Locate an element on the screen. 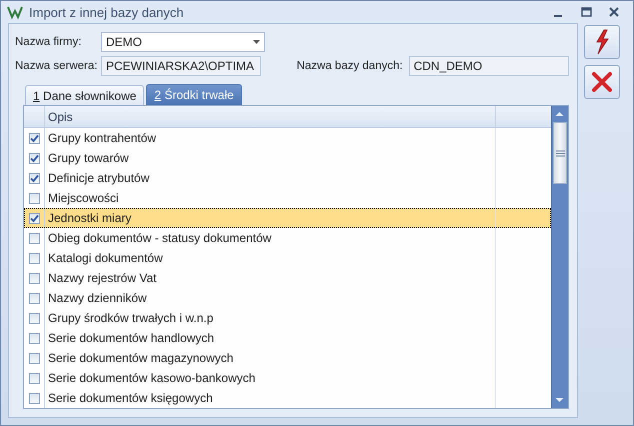  app-icon is located at coordinates (15, 12).